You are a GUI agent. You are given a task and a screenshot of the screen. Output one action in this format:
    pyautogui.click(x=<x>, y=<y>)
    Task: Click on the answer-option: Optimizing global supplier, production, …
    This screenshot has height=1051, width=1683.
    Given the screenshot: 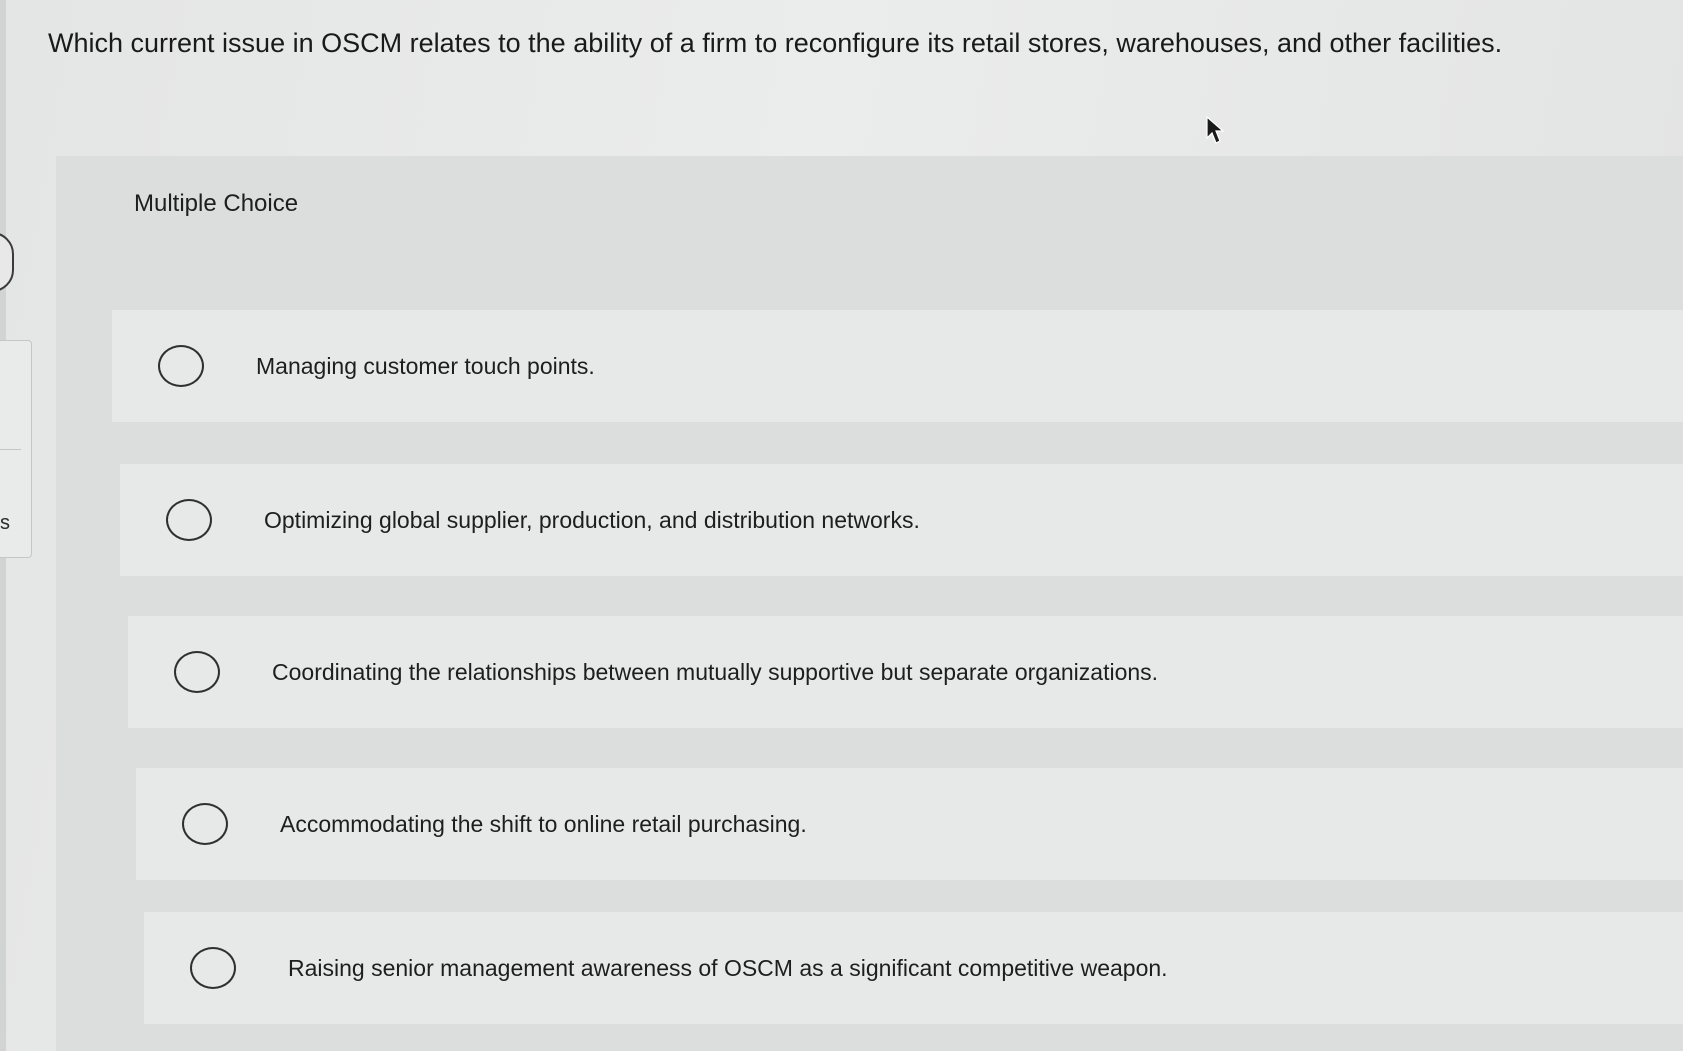 What is the action you would take?
    pyautogui.click(x=901, y=520)
    